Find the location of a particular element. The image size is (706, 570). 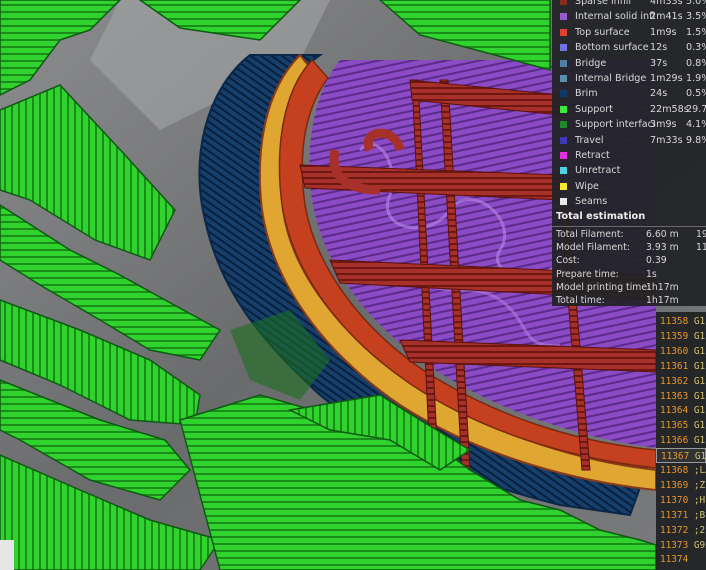

estimation-label: Model Filament: is located at coordinates (593, 248).